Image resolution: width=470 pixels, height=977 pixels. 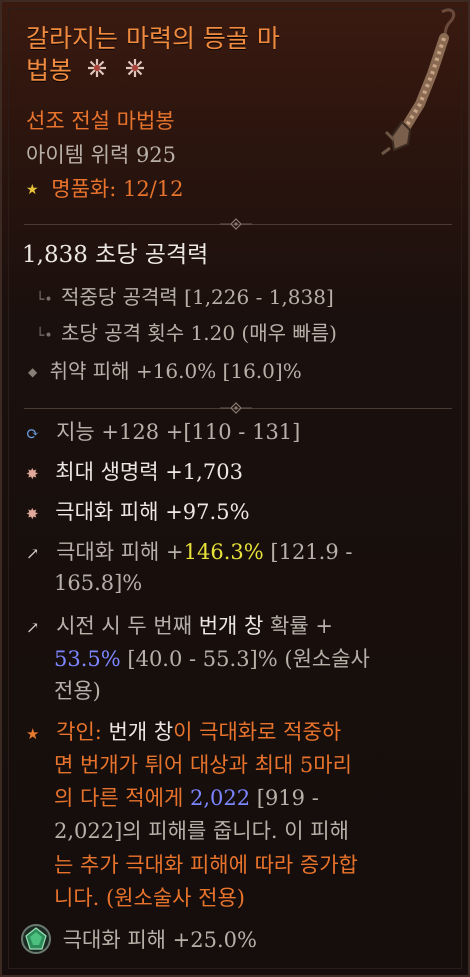 What do you see at coordinates (298, 626) in the screenshot?
I see `affix-text: 확률 +` at bounding box center [298, 626].